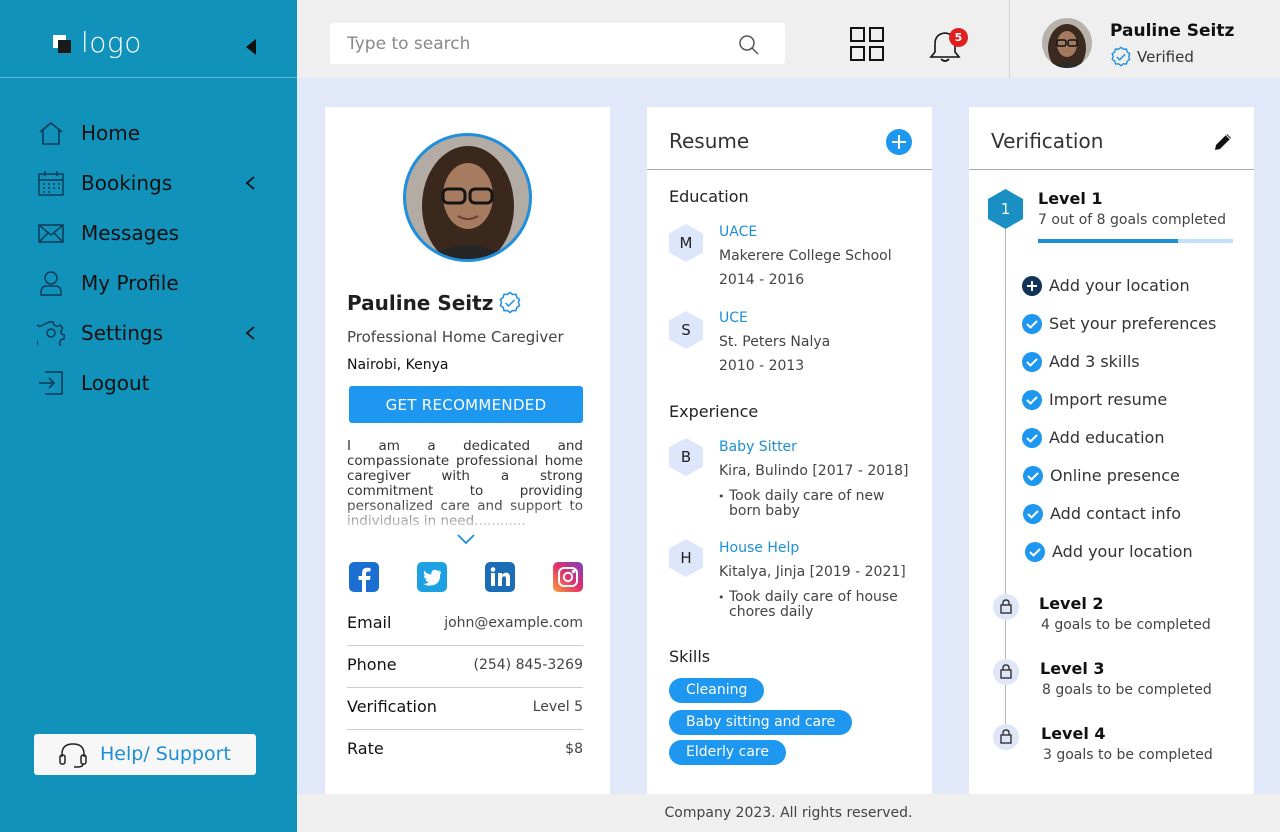 Image resolution: width=1280 pixels, height=832 pixels. I want to click on skills-title: Skills, so click(690, 656).